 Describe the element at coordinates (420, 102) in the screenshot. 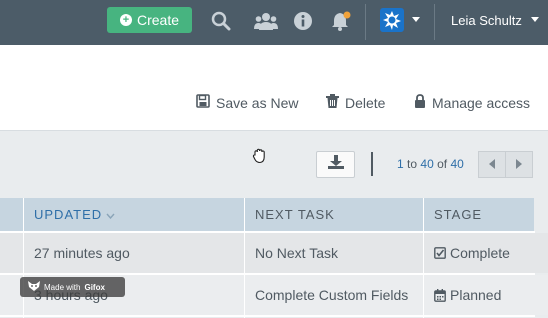

I see `lock-icon` at that location.